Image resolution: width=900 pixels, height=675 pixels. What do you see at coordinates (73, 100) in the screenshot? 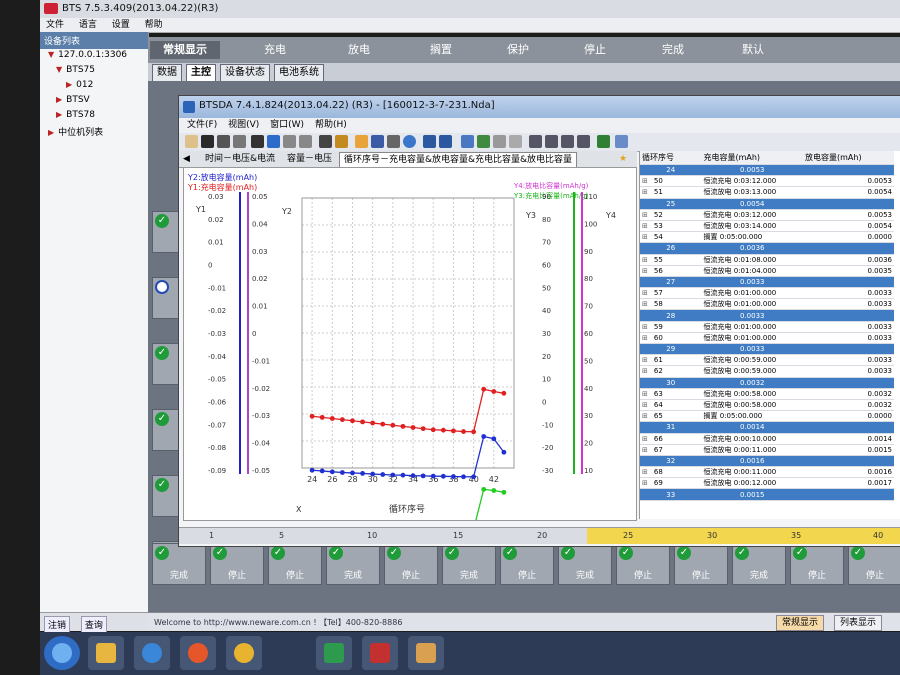
I see `tree-node-btsv: ▶ BTSV` at bounding box center [73, 100].